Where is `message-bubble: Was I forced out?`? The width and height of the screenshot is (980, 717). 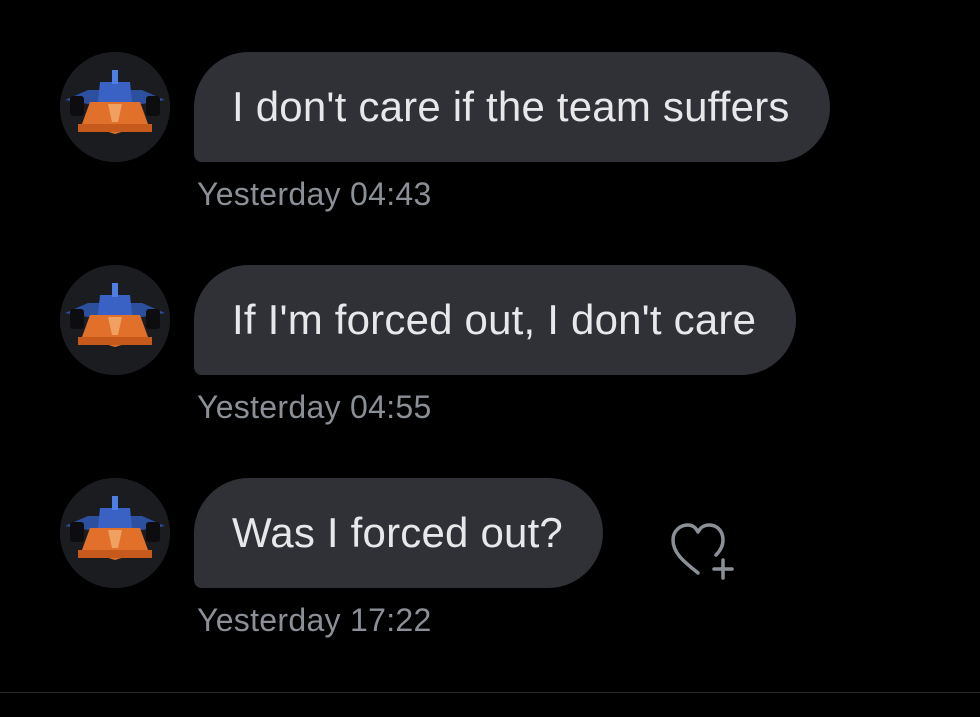 message-bubble: Was I forced out? is located at coordinates (398, 533).